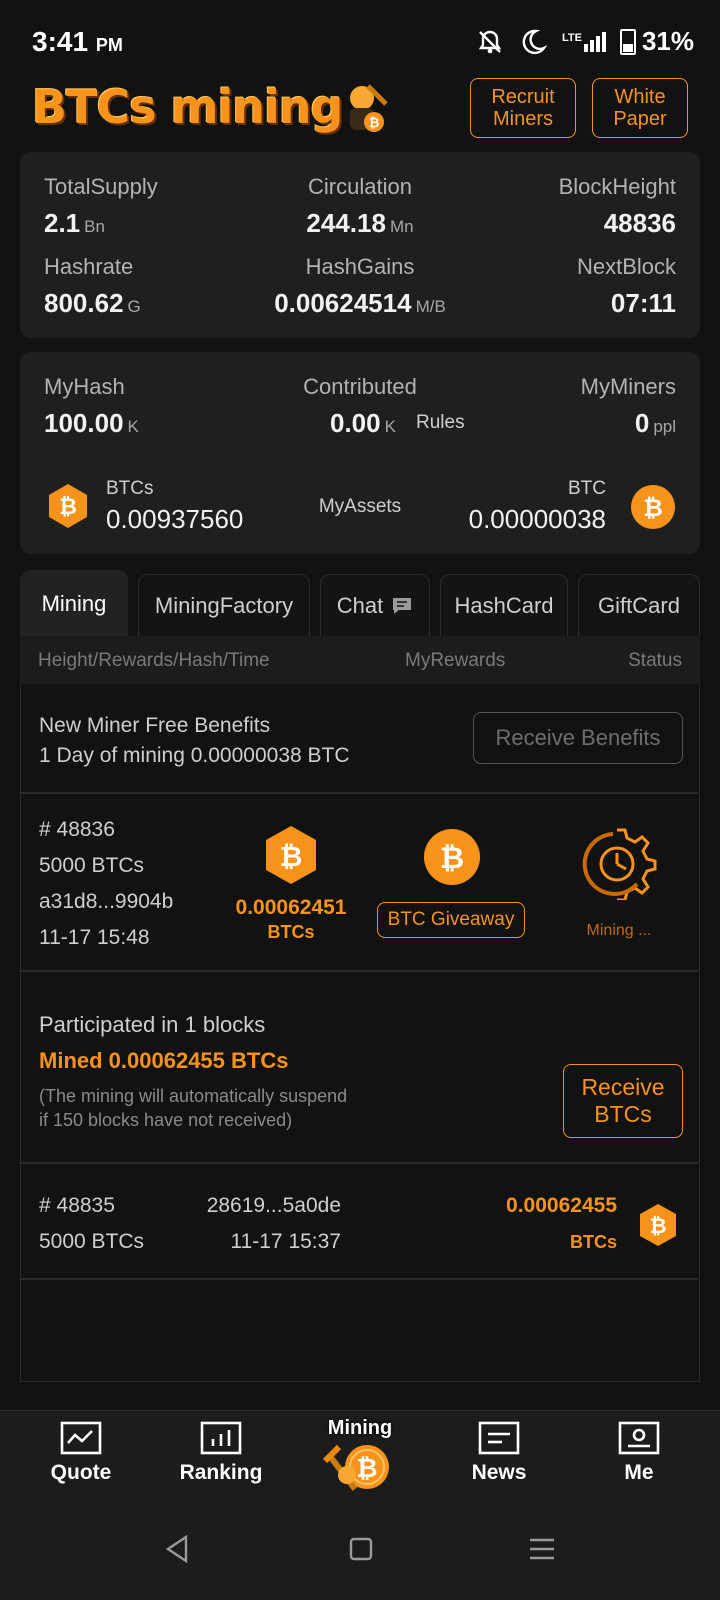 Image resolution: width=720 pixels, height=1600 pixels. Describe the element at coordinates (77, 41) in the screenshot. I see `status-time: 3:41 PM` at that location.